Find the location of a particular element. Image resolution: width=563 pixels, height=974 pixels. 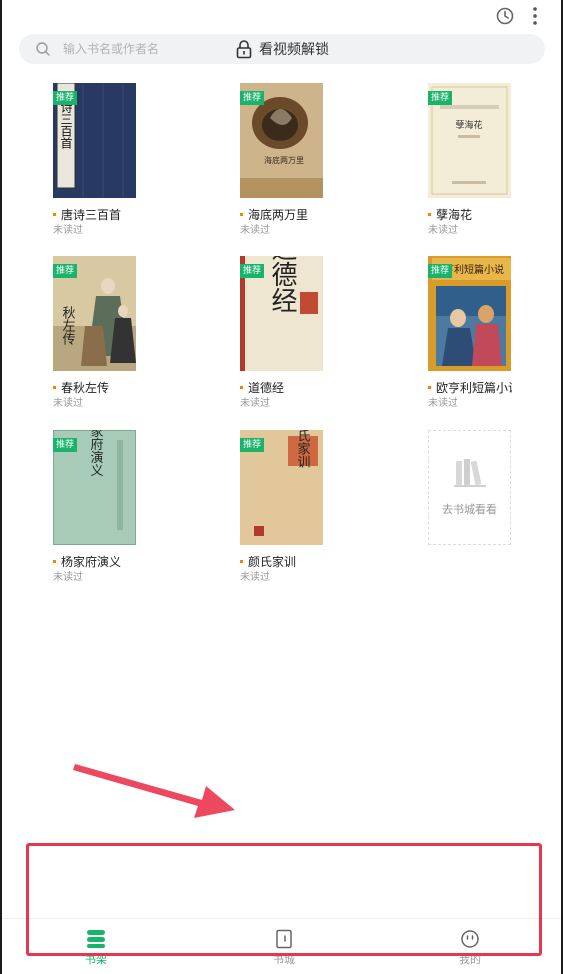

annotation-arrow is located at coordinates (154, 791).